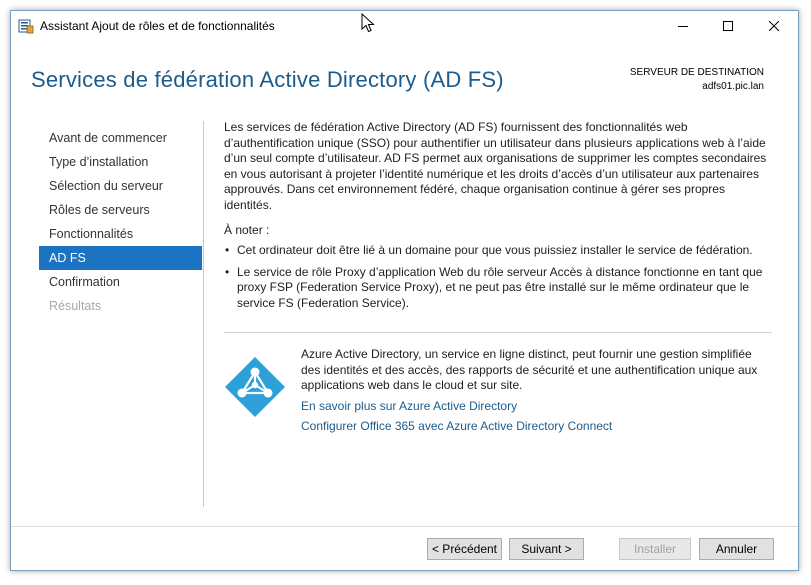 The image size is (811, 585). Describe the element at coordinates (120, 234) in the screenshot. I see `nav-item-features: Fonctionnalités` at that location.